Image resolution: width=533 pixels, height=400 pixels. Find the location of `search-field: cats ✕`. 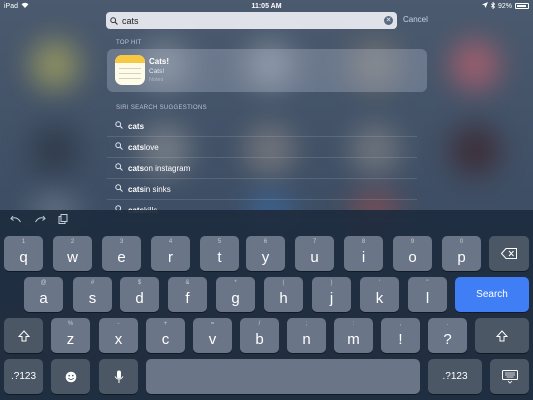

search-field: cats ✕ is located at coordinates (251, 20).